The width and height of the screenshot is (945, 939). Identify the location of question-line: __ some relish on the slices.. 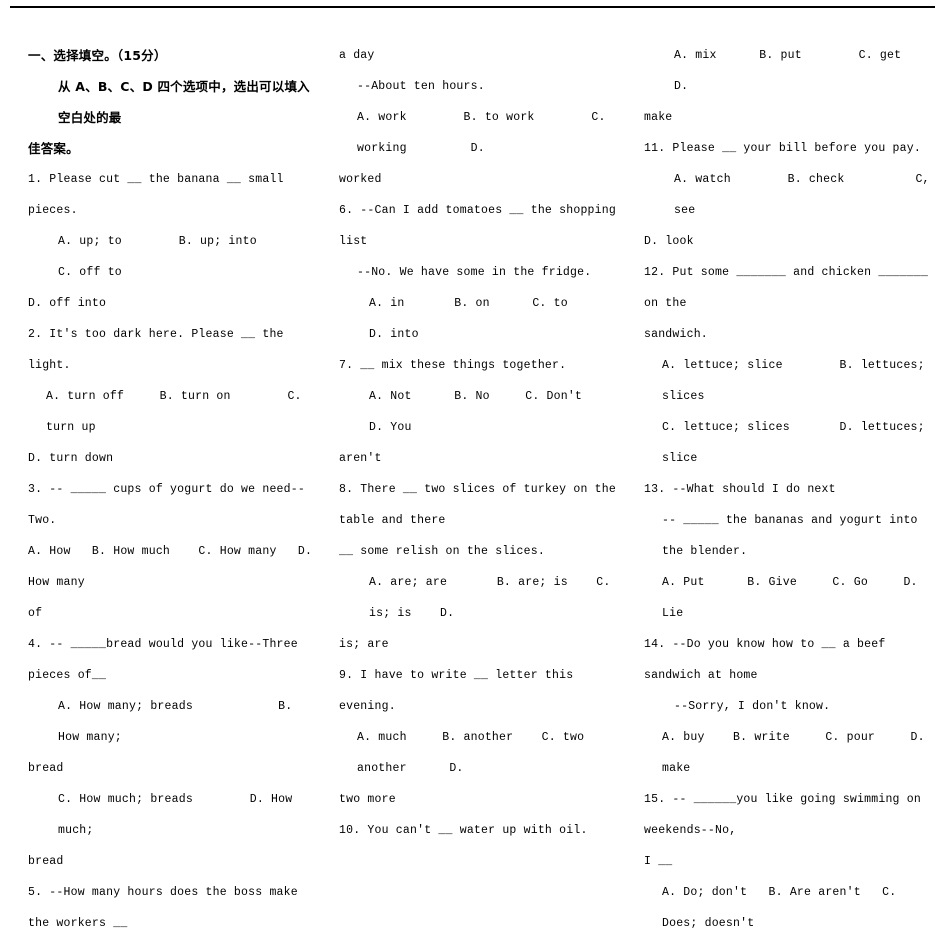
(442, 551).